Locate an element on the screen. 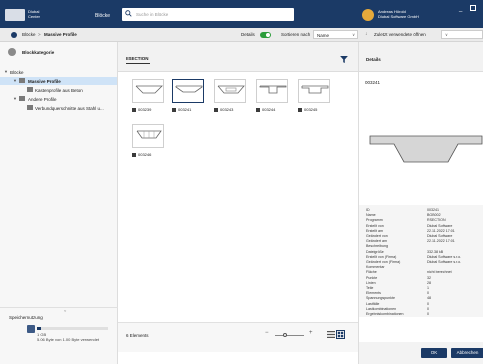 This screenshot has width=483, height=364. tree-item-kastenprofile: Kastenprofile aus Beton is located at coordinates (58, 90).